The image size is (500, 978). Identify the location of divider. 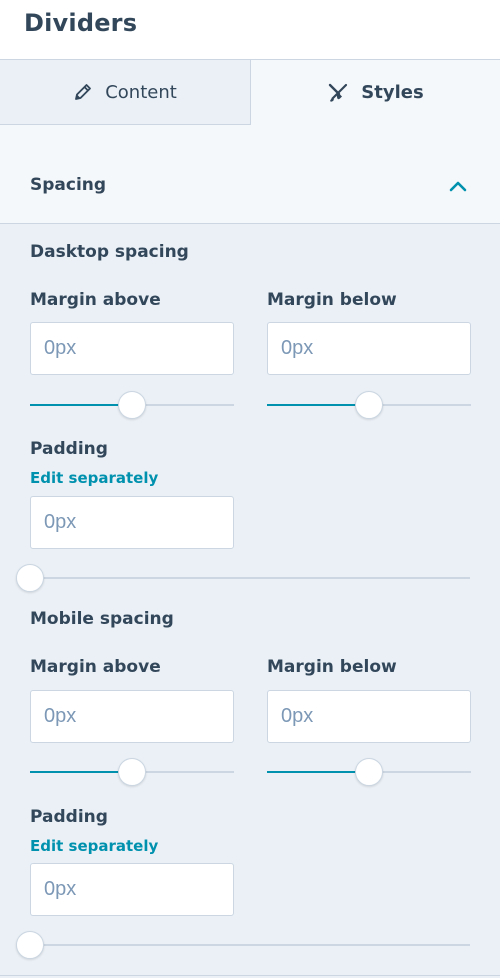
(250, 975).